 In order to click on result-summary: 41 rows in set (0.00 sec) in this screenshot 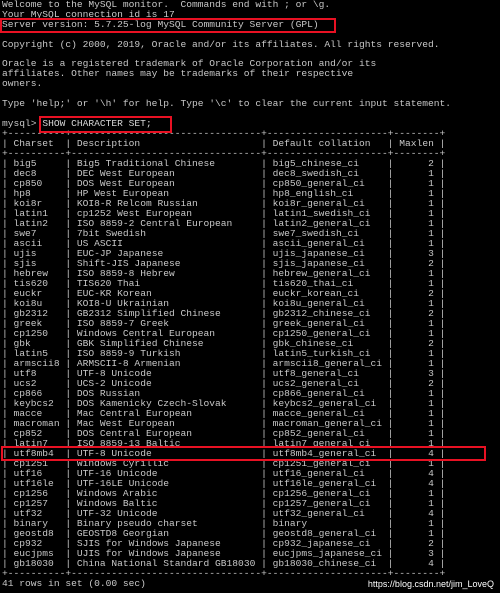, I will do `click(74, 583)`.